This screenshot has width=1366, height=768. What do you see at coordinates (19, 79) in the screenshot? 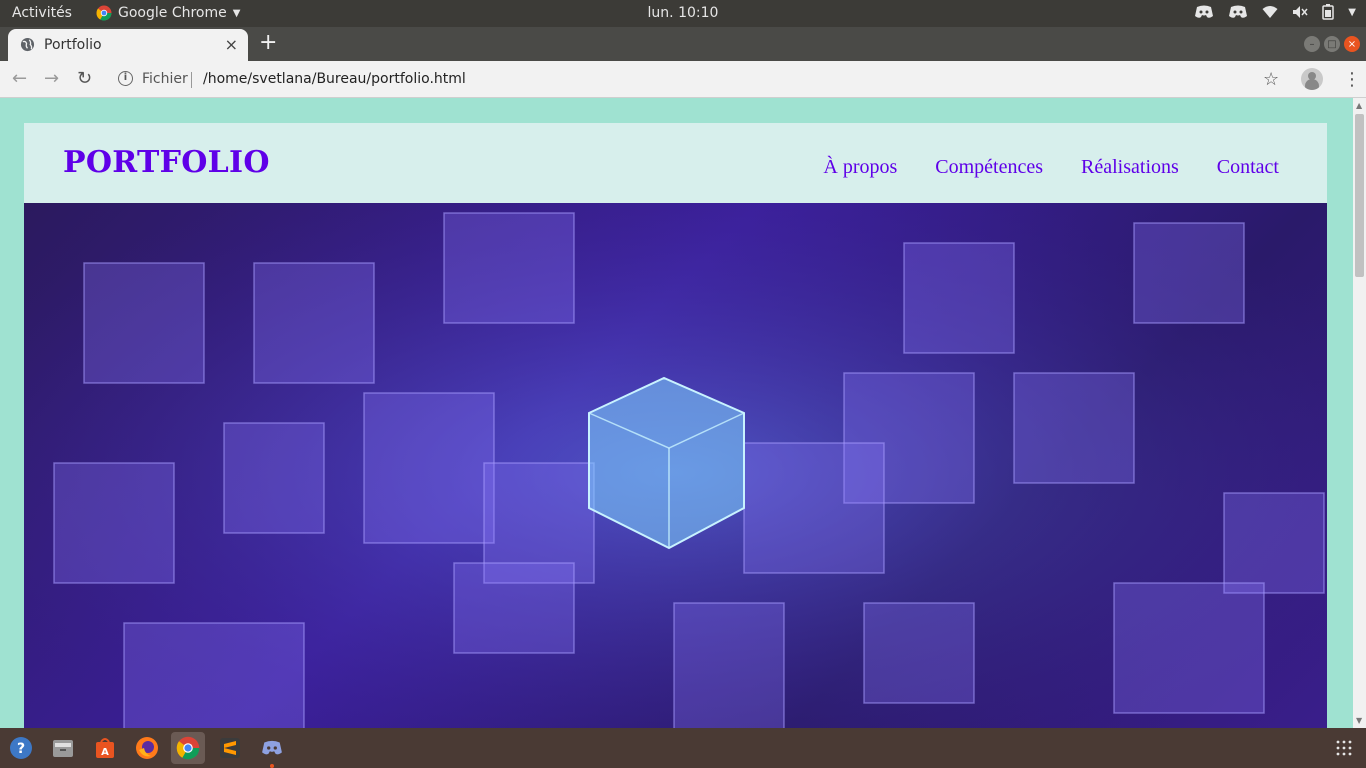
I see `back-arrow-icon: ←` at bounding box center [19, 79].